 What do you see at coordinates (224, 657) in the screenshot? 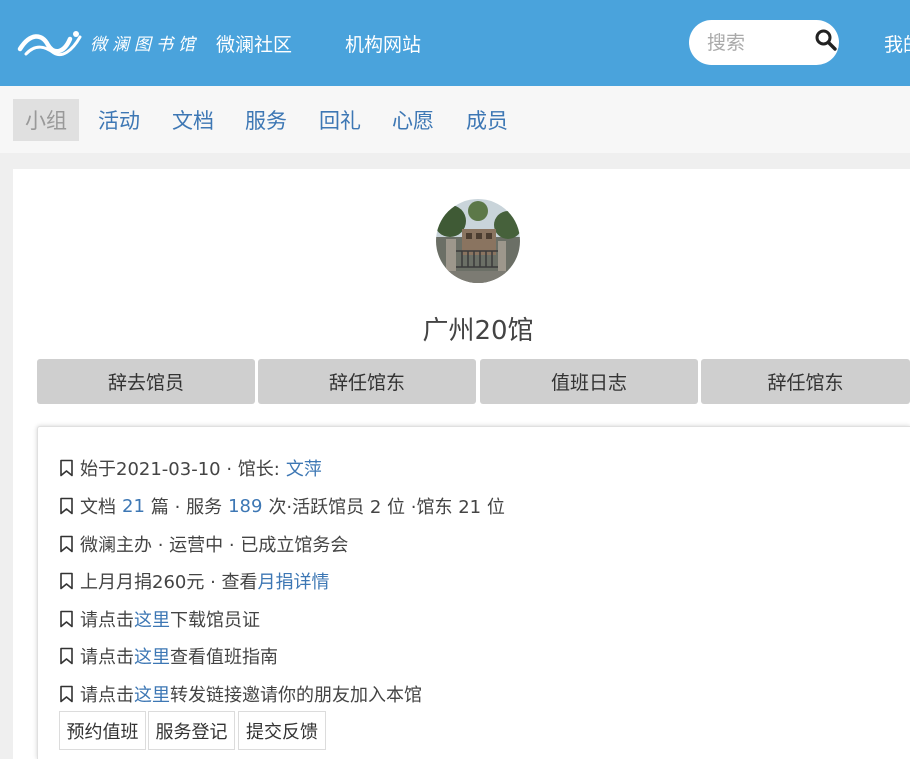
I see `guide-text: 查看值班指南` at bounding box center [224, 657].